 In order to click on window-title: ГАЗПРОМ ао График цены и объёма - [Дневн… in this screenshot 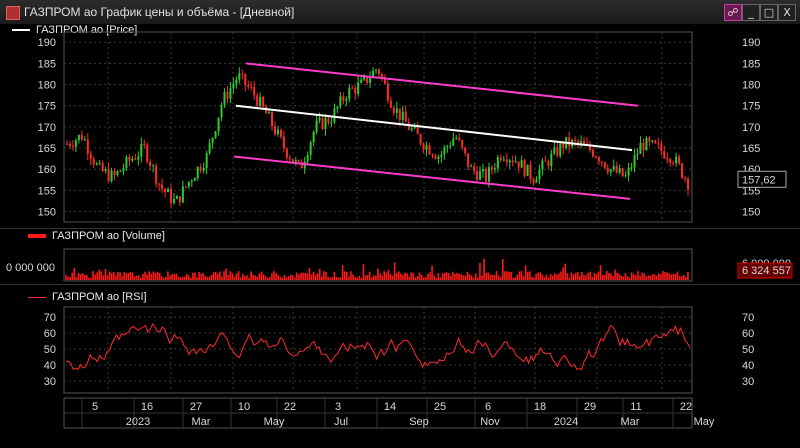, I will do `click(159, 12)`.